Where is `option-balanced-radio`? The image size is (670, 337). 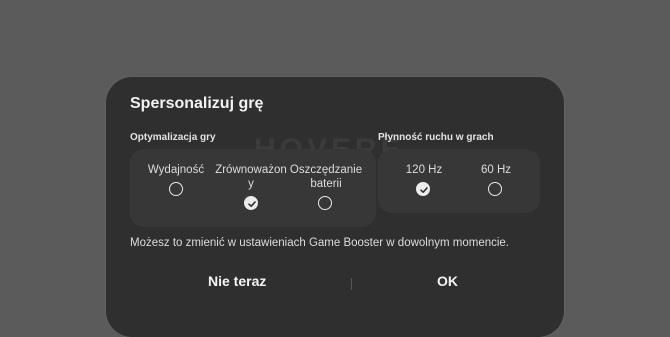
option-balanced-radio is located at coordinates (251, 203).